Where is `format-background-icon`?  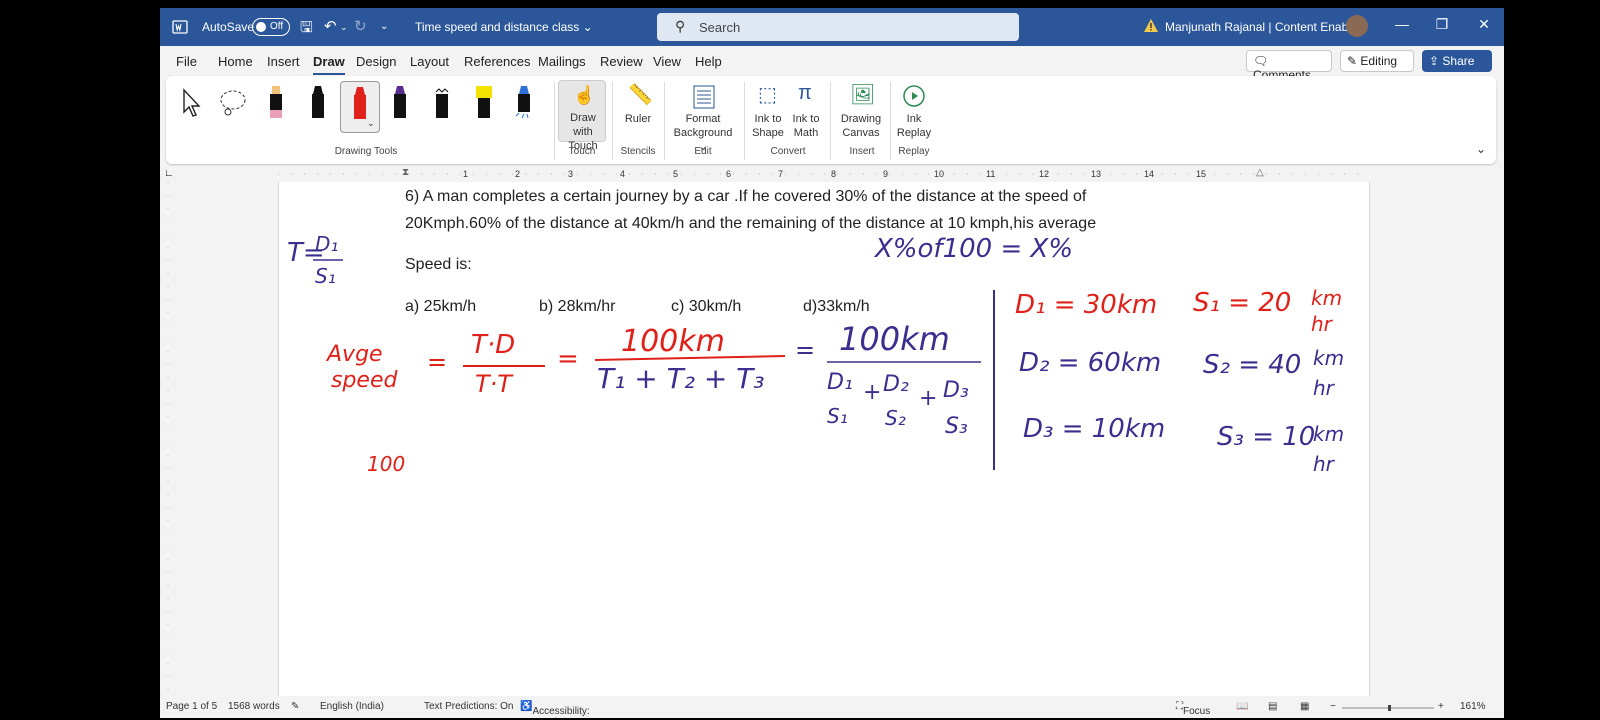
format-background-icon is located at coordinates (704, 97).